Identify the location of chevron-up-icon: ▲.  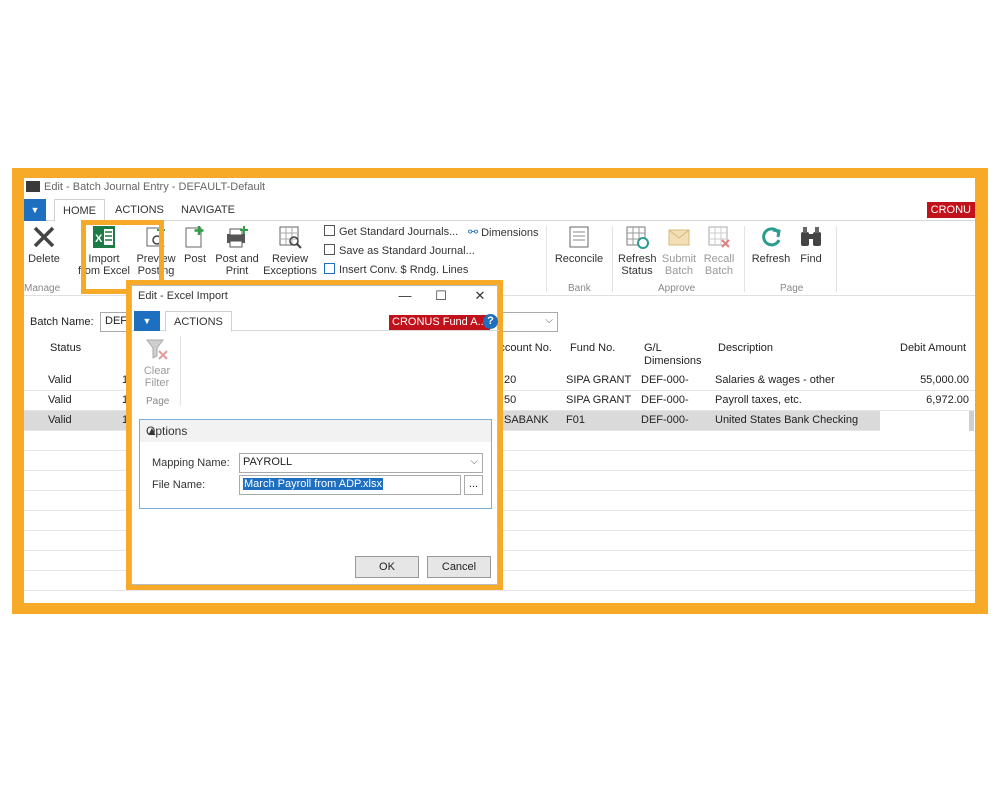
(315, 431).